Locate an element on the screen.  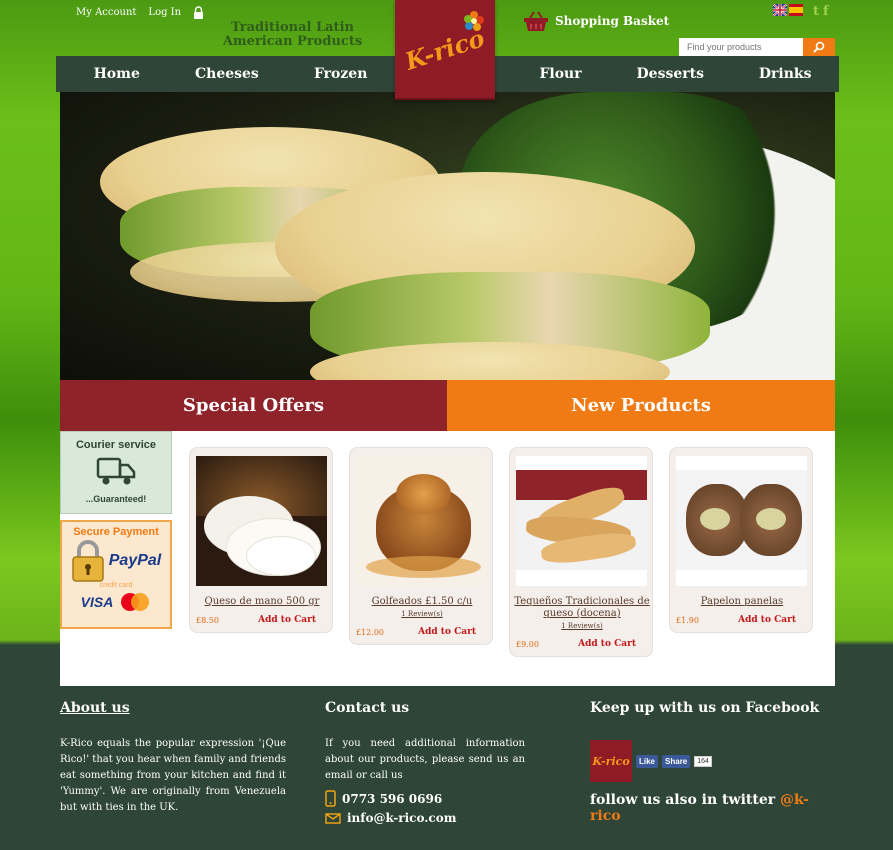
language-flags is located at coordinates (788, 10).